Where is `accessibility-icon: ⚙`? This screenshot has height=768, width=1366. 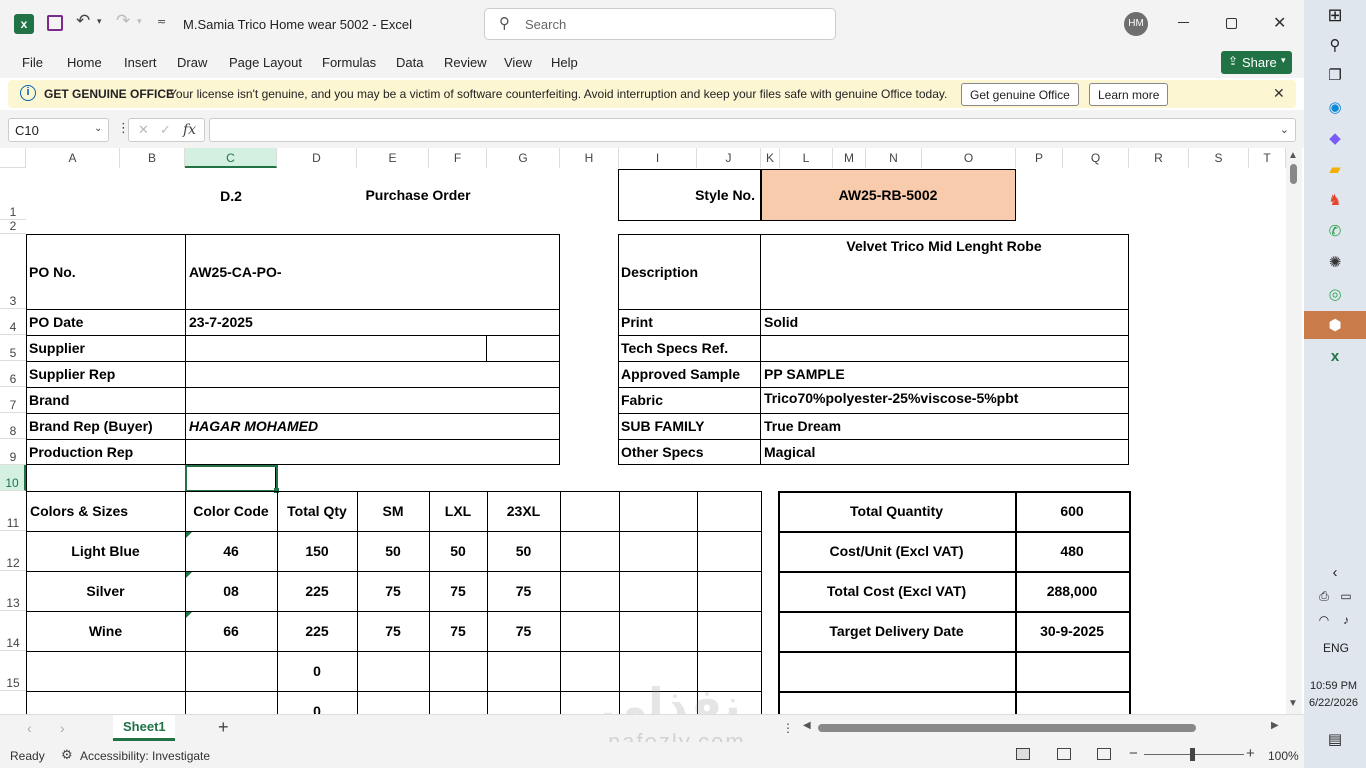 accessibility-icon: ⚙ is located at coordinates (67, 755).